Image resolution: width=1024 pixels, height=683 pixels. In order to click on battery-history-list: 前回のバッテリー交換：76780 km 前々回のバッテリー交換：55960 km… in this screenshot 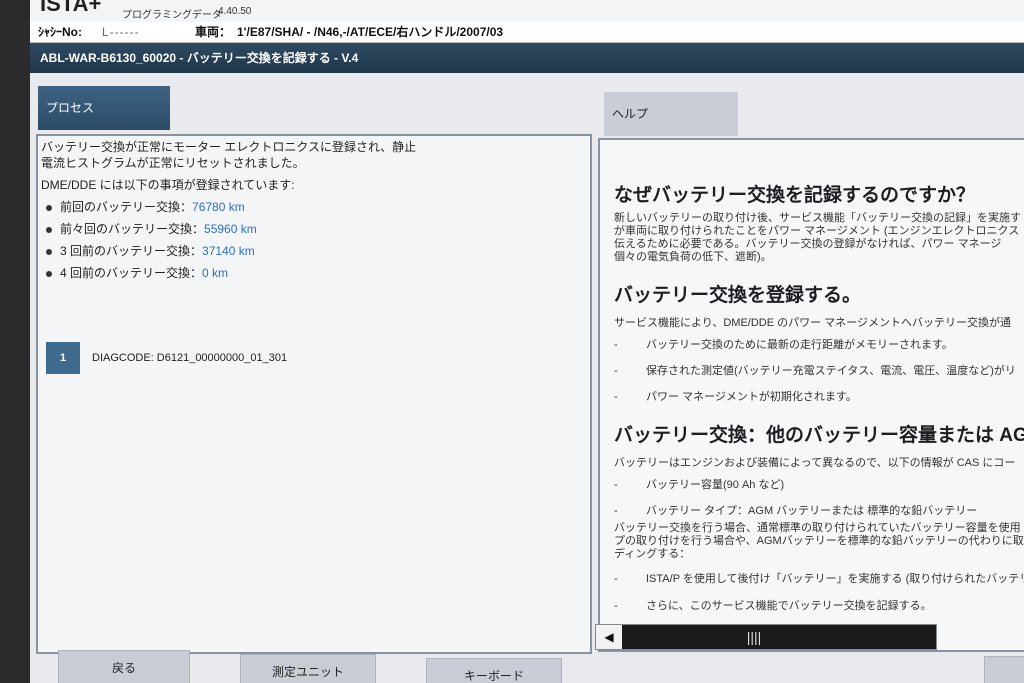, I will do `click(151, 242)`.